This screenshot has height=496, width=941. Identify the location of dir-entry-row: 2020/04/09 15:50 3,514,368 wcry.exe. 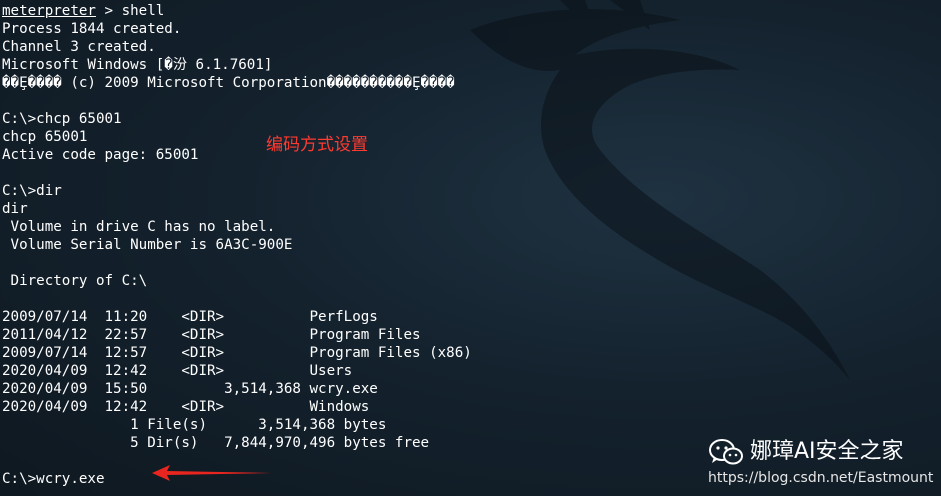
(190, 389).